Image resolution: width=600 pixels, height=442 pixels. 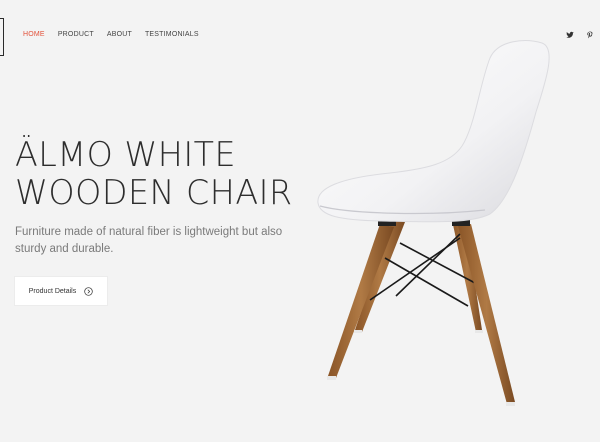 I want to click on product-details-label: Product Details, so click(x=52, y=291).